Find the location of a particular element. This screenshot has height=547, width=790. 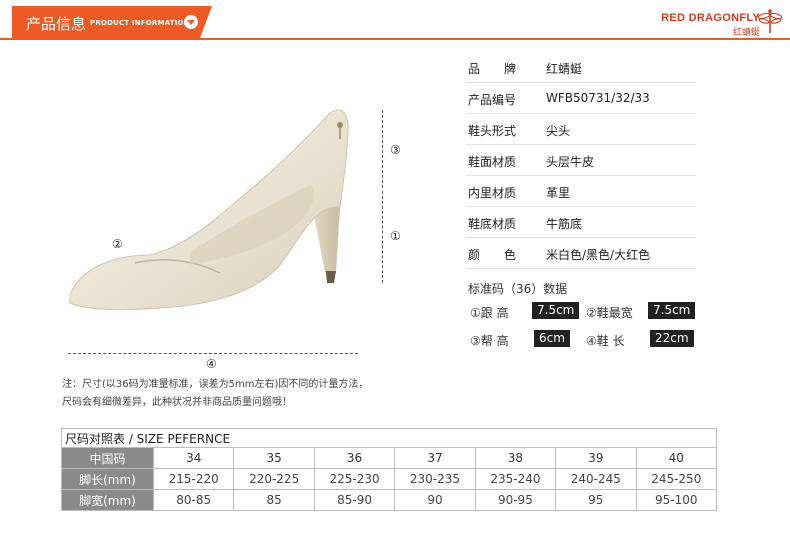

standard-size-title: 标准码（36）数据 is located at coordinates (518, 289).